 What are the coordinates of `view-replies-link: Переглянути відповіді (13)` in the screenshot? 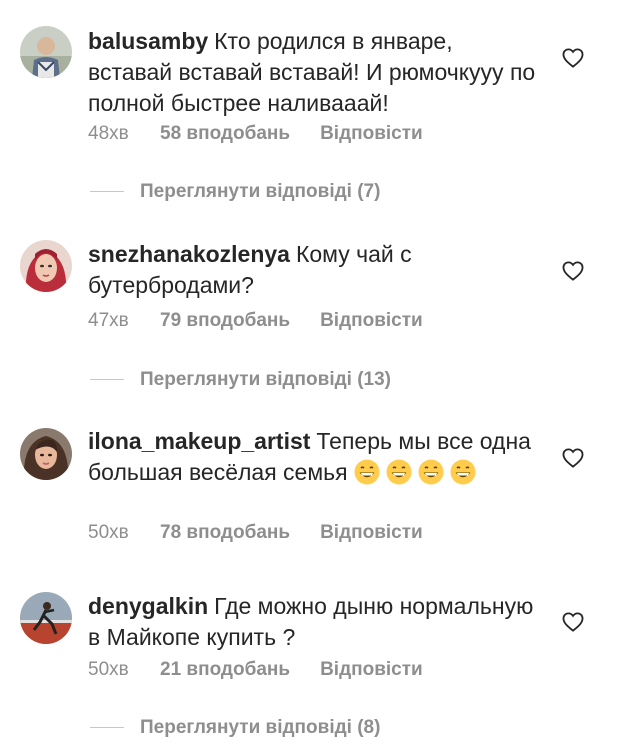 It's located at (240, 380).